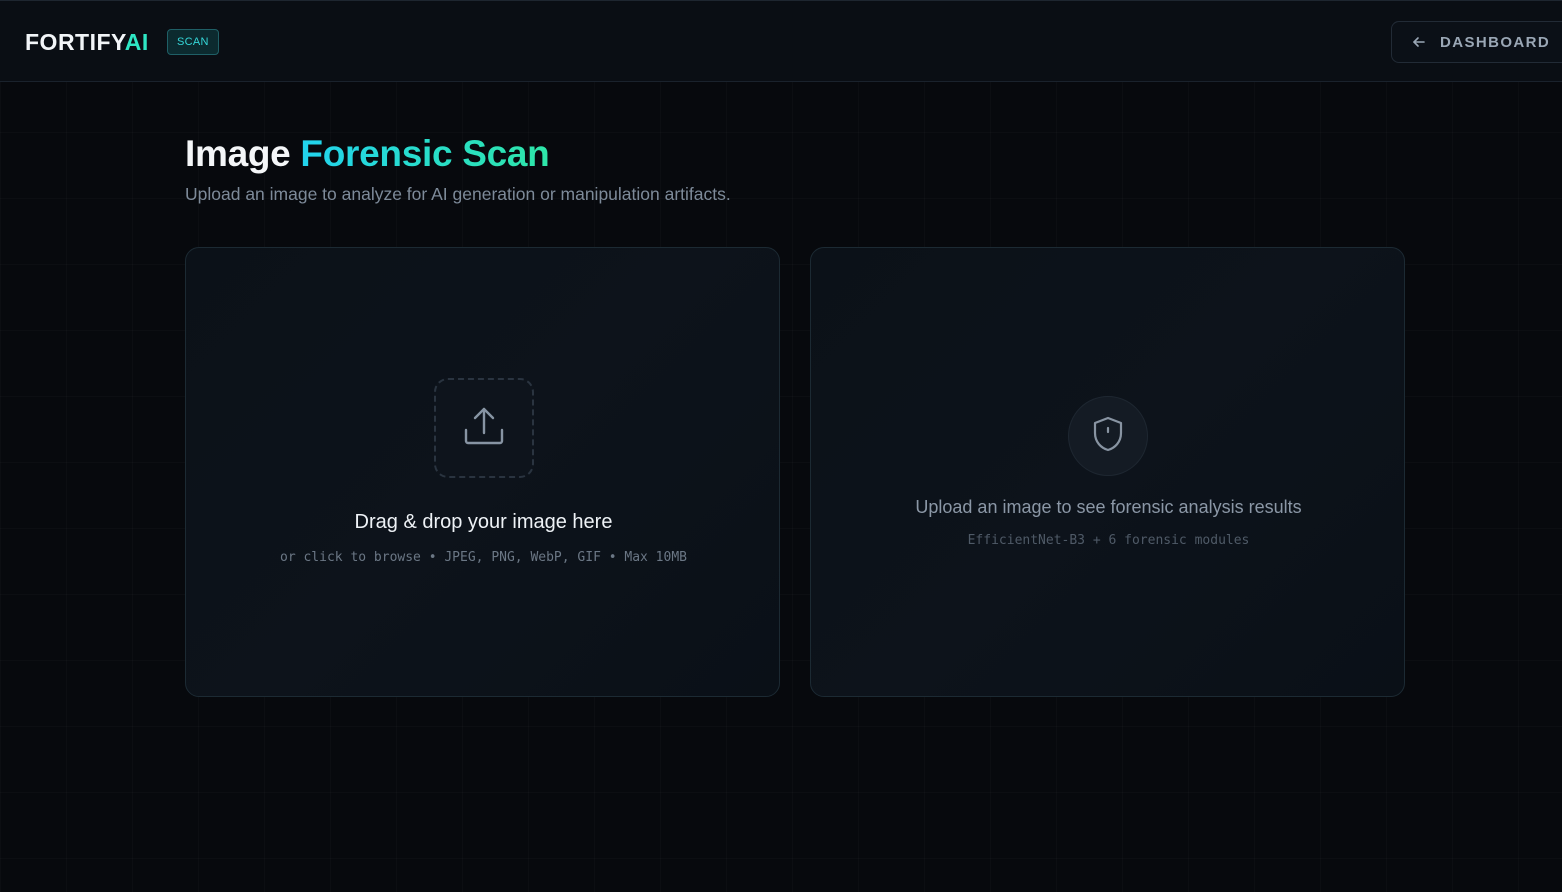 This screenshot has width=1562, height=892. I want to click on shield-icon, so click(1108, 436).